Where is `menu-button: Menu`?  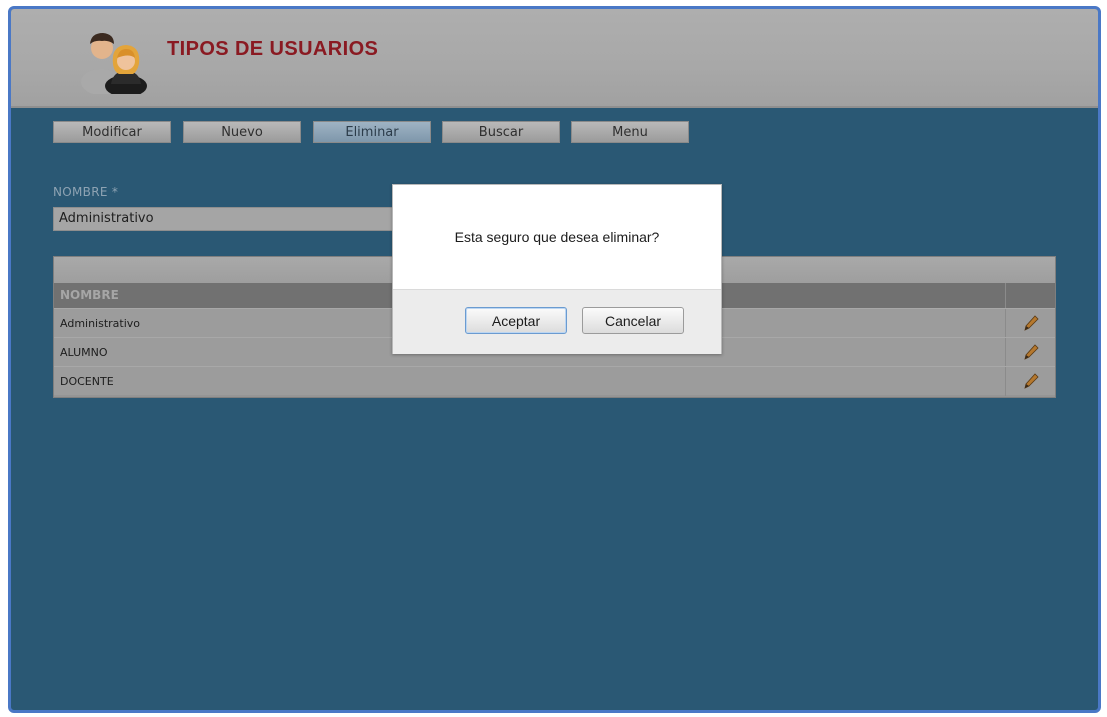
menu-button: Menu is located at coordinates (630, 132).